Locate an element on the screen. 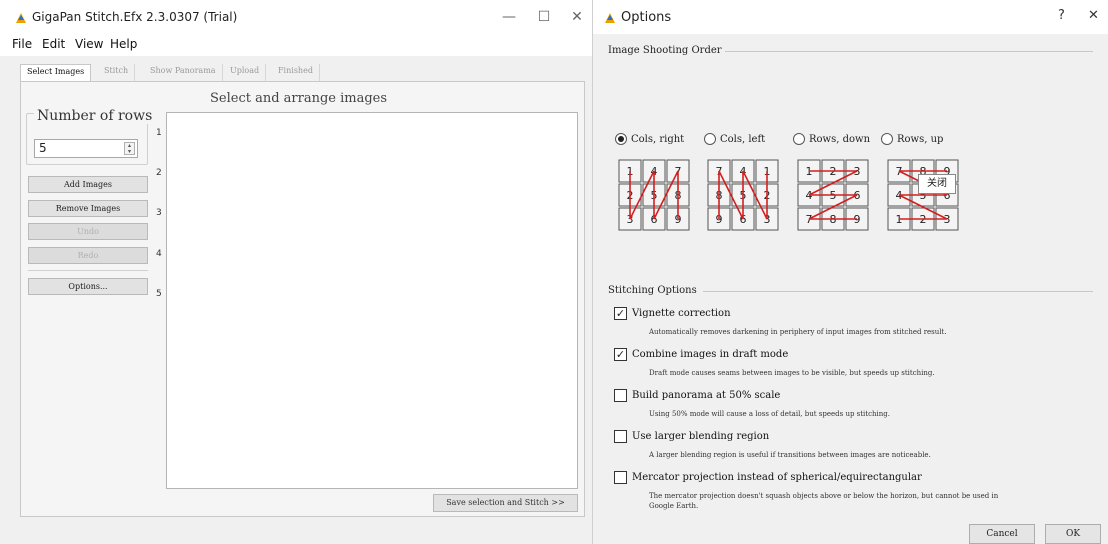 The width and height of the screenshot is (1108, 544). order-diagram-cols-left: 7 4 18 5 29 6 3 is located at coordinates (742, 194).